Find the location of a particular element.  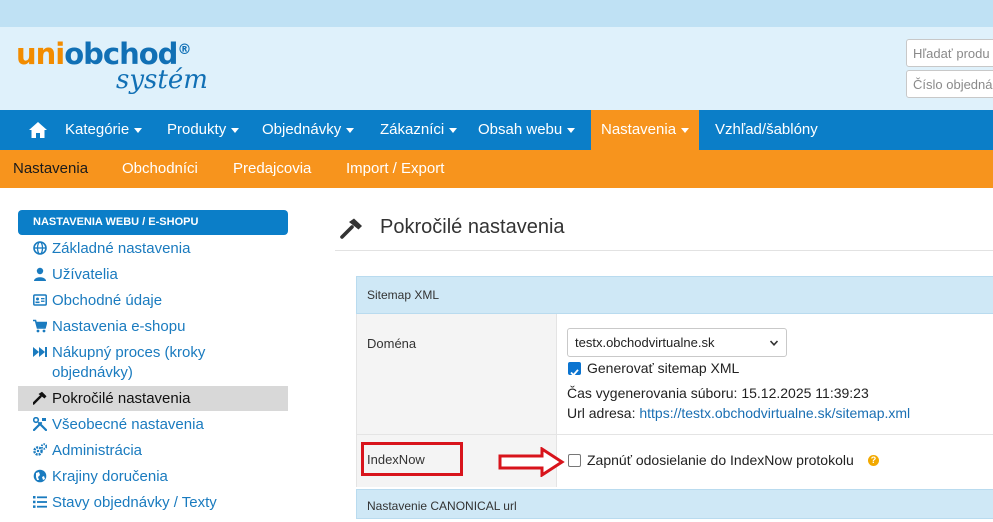

subnav-obchodnici: Obchodníci is located at coordinates (160, 169).